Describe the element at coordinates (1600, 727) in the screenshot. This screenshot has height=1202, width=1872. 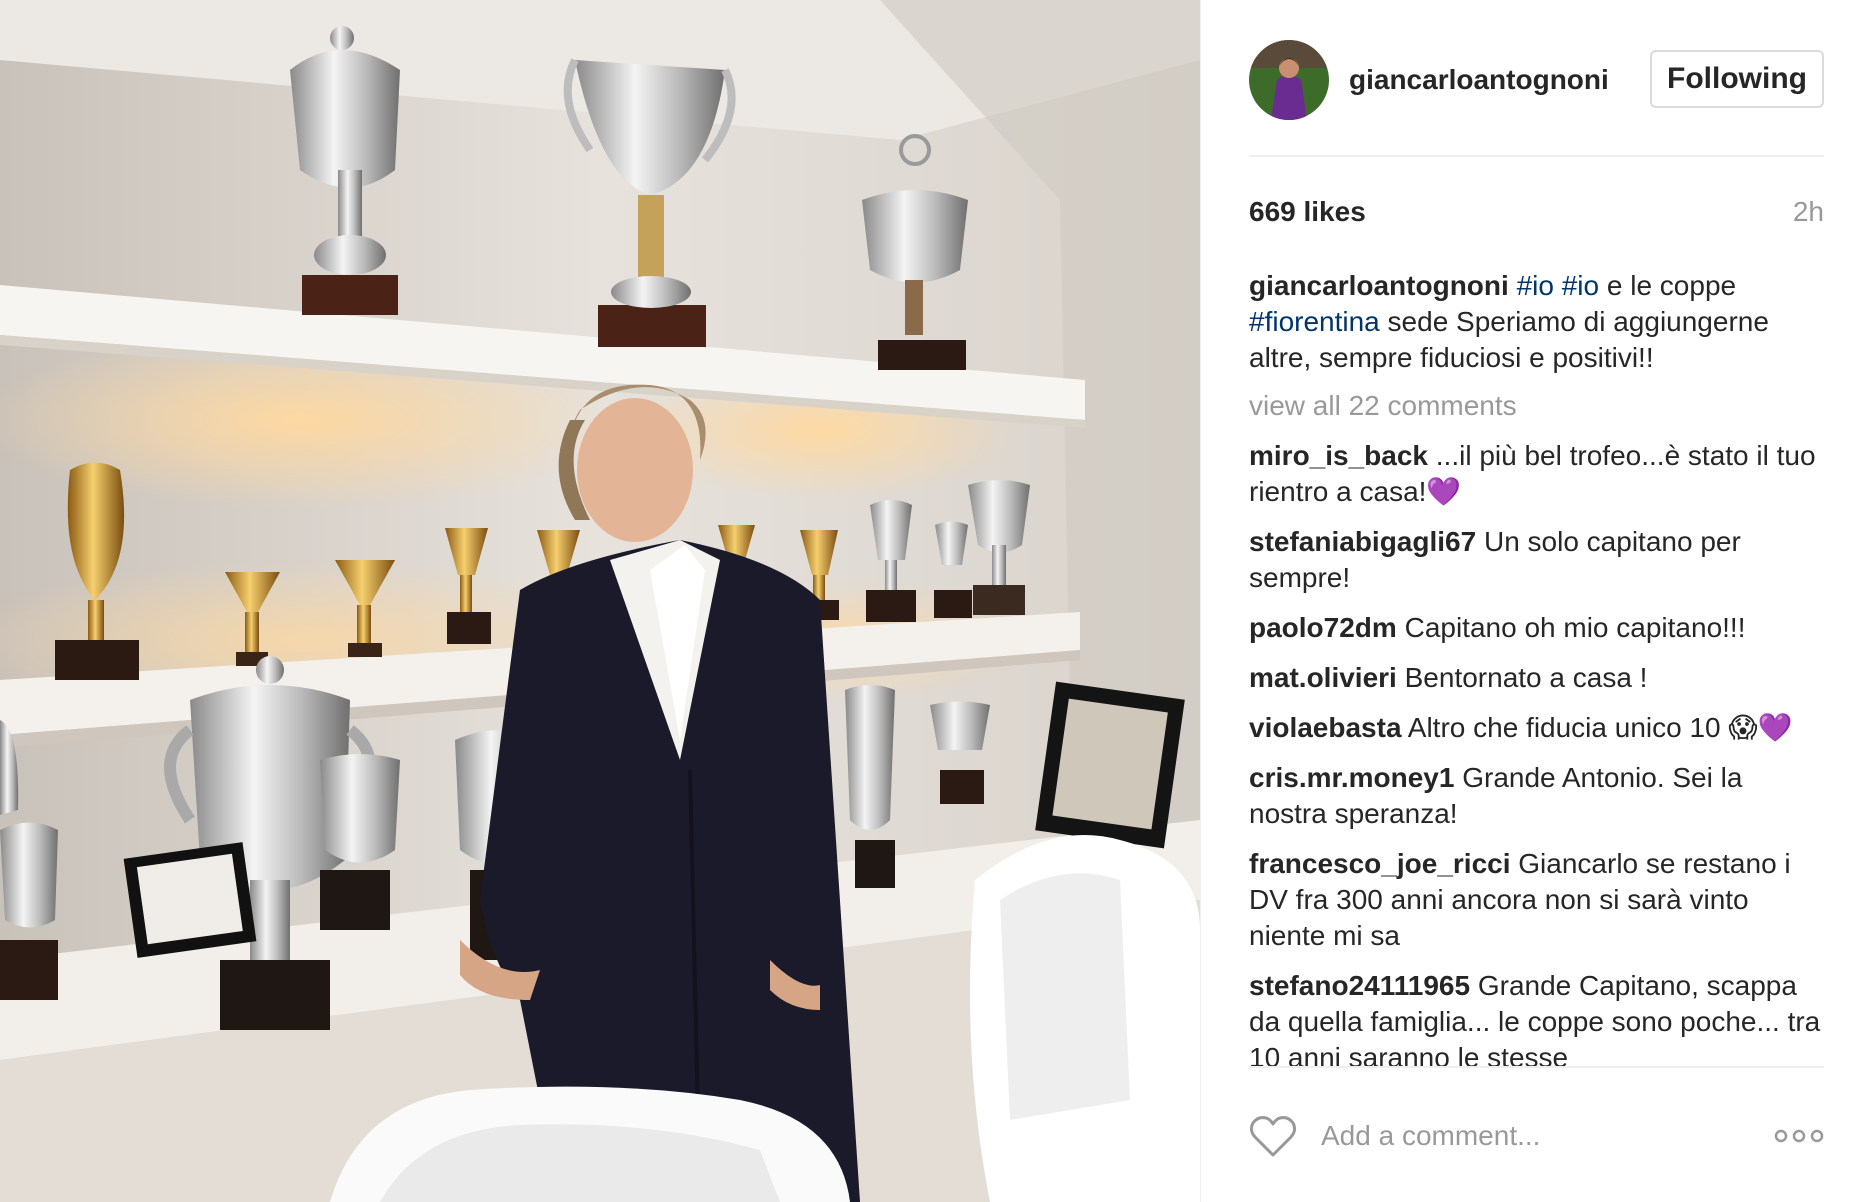
I see `comment-text: Altro che fiducia unico 10 😱💜` at that location.